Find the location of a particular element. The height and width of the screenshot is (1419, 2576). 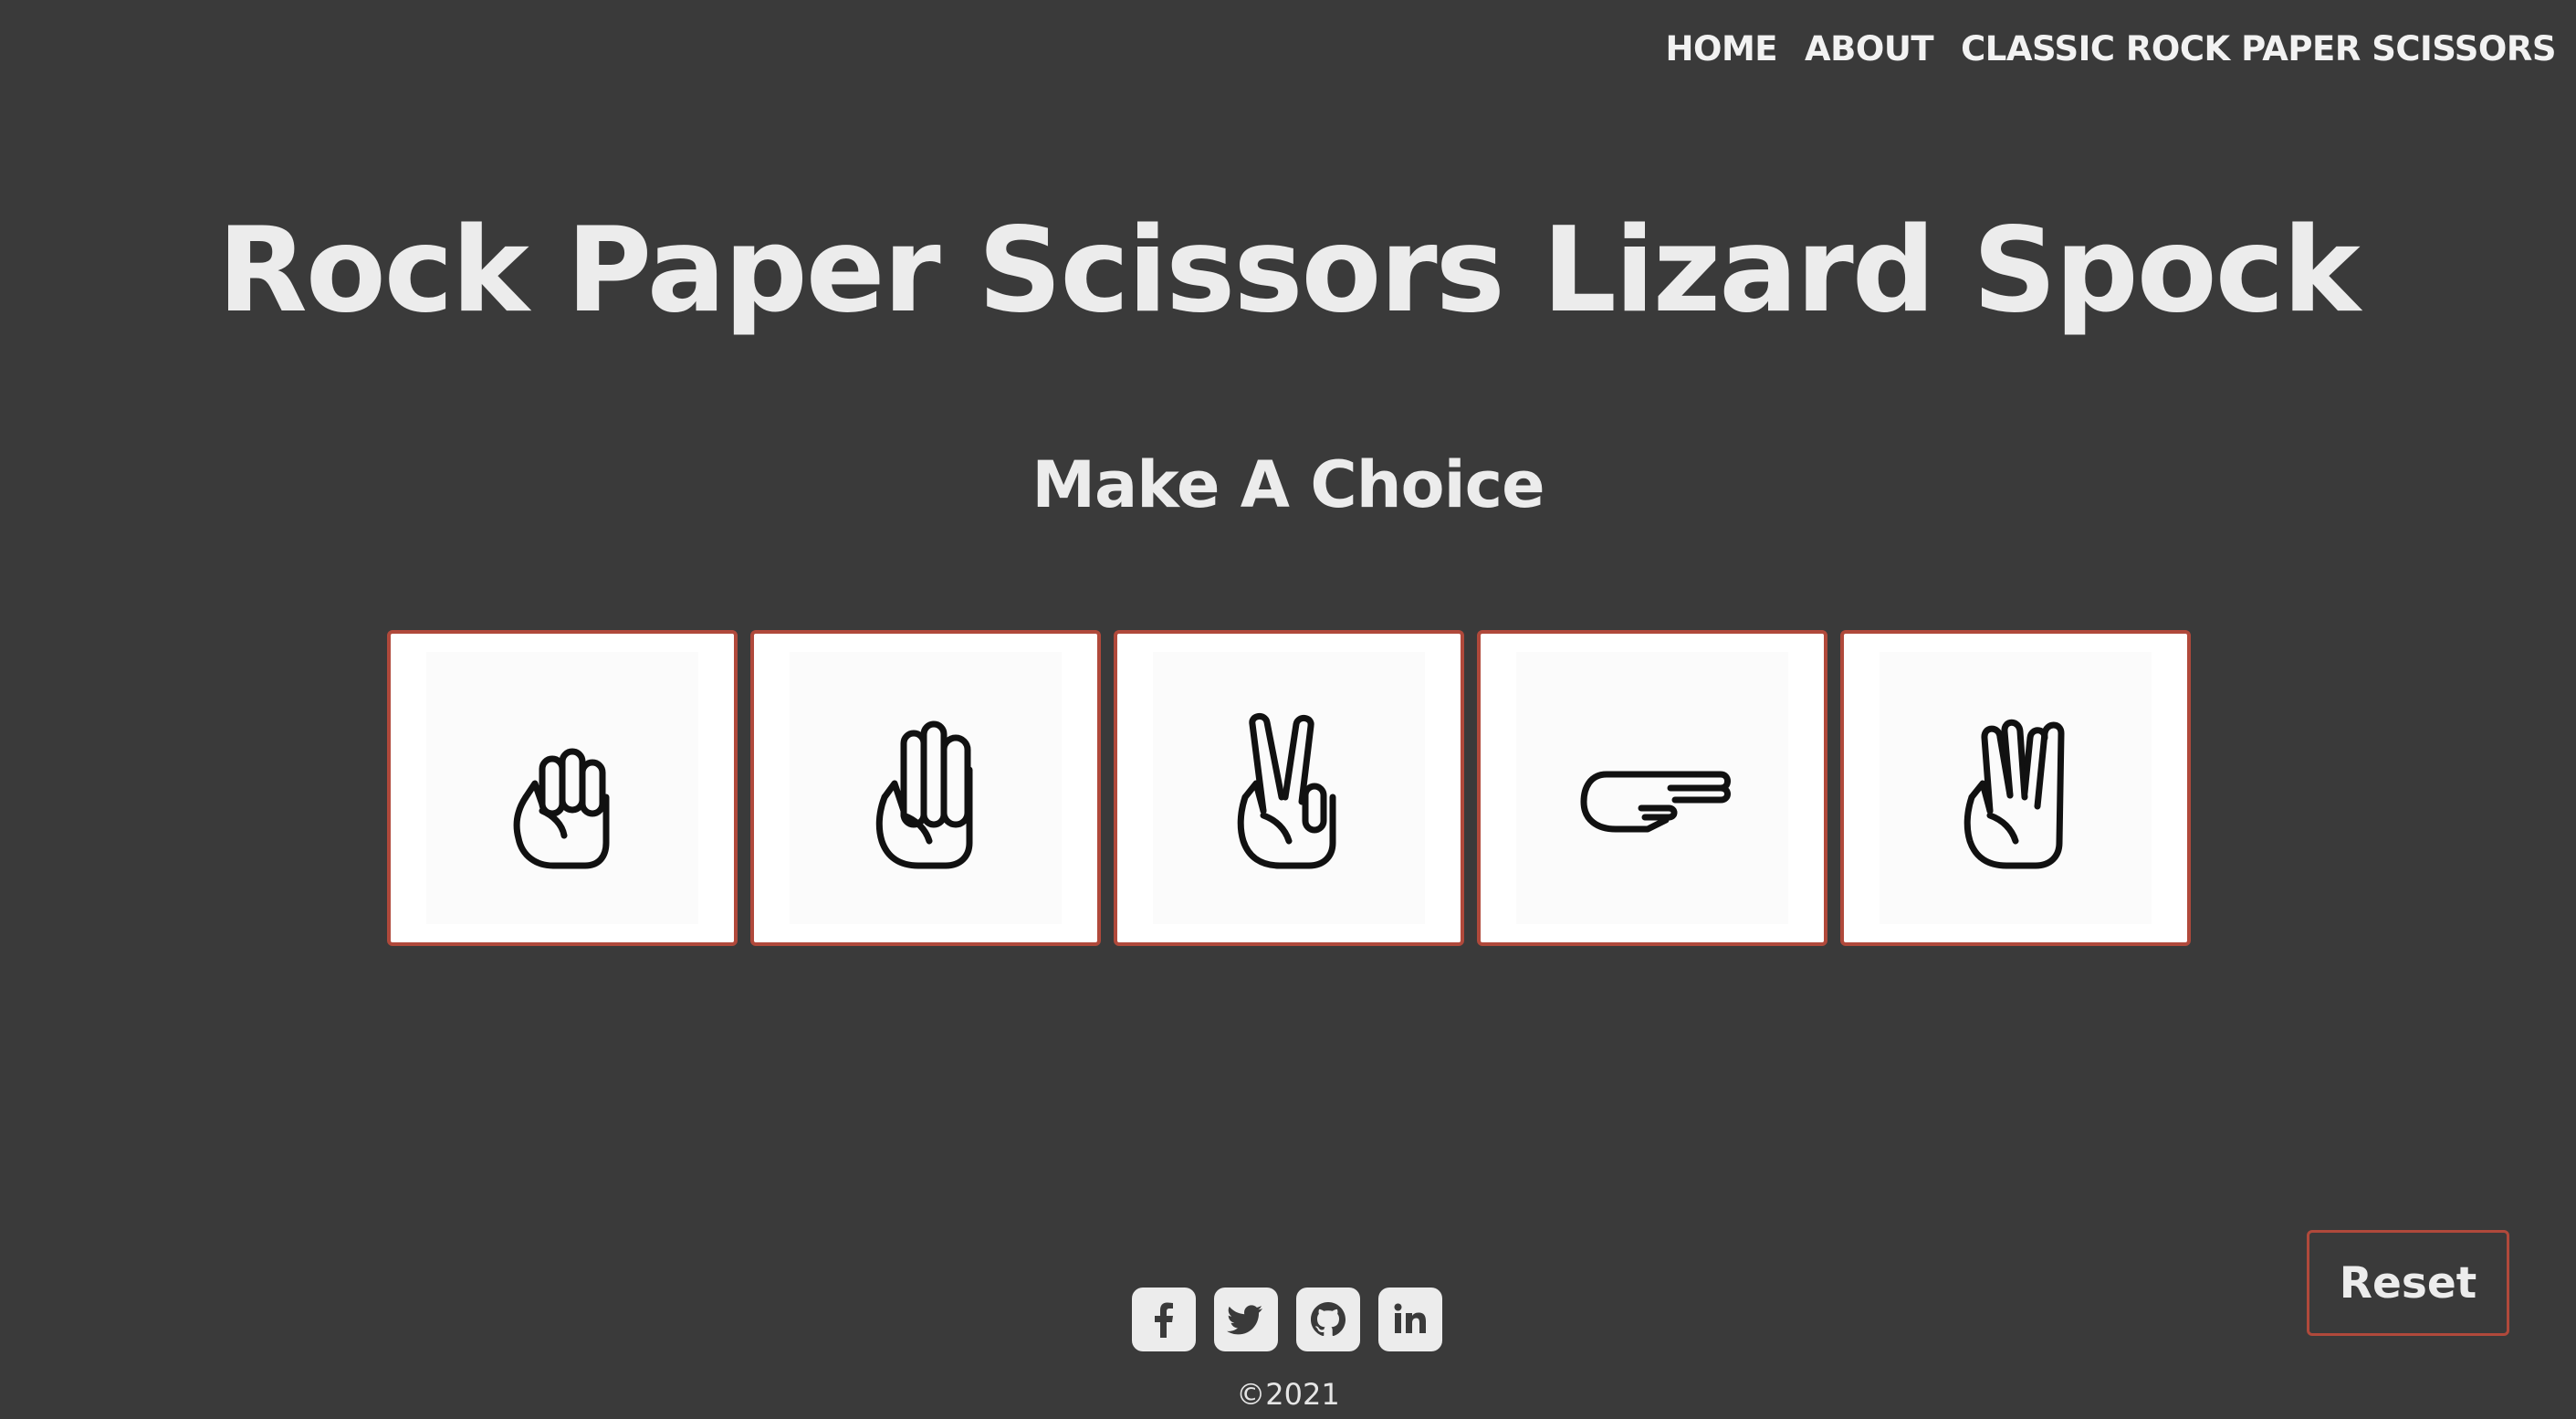

github-icon is located at coordinates (1328, 1319).